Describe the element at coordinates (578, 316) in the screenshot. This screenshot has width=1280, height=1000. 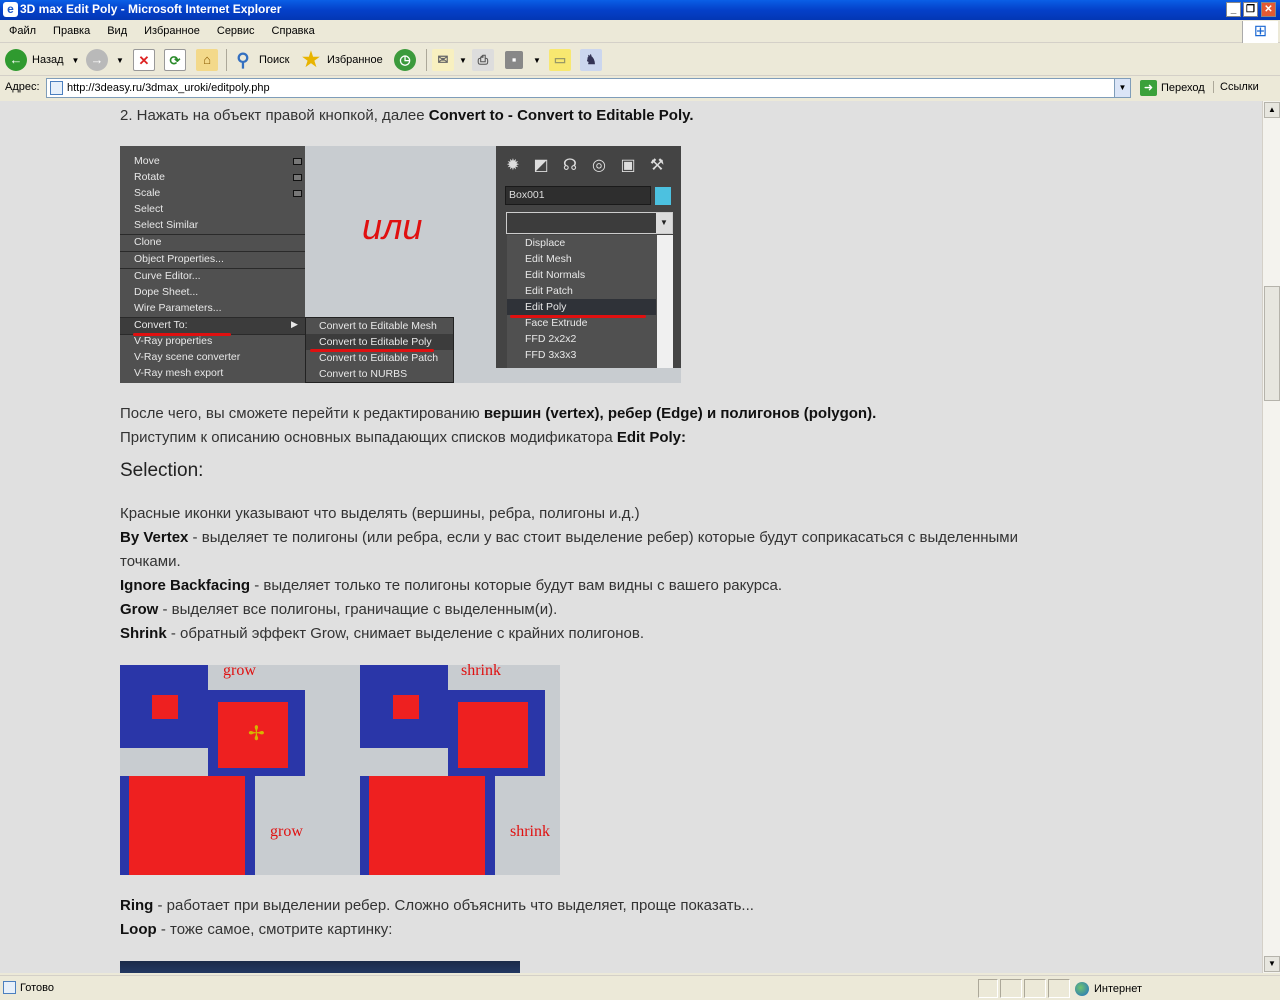
I see `red-underline` at that location.